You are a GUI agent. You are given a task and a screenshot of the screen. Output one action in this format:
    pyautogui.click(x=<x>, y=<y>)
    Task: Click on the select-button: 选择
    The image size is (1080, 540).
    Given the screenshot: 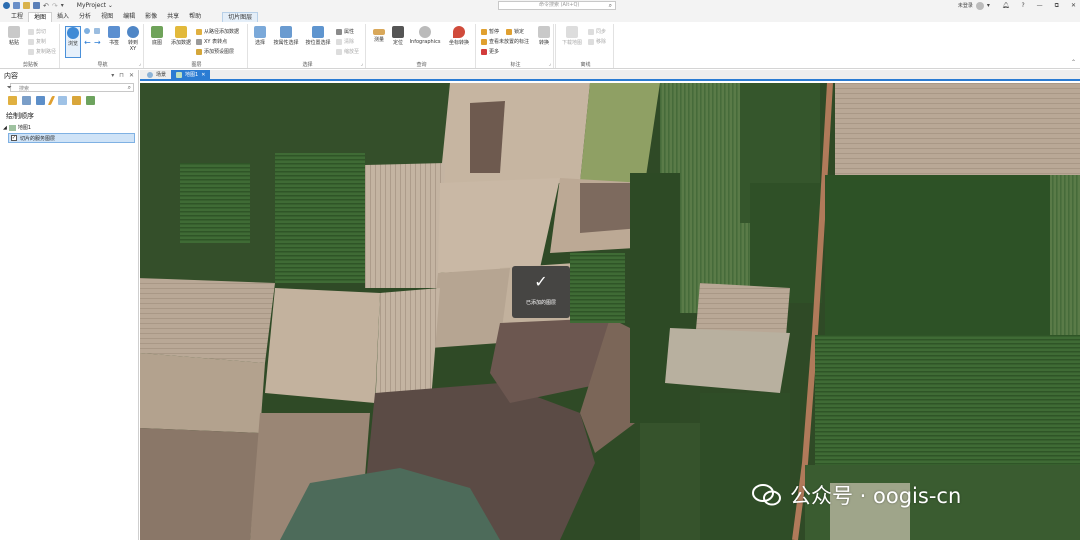 What is the action you would take?
    pyautogui.click(x=260, y=36)
    